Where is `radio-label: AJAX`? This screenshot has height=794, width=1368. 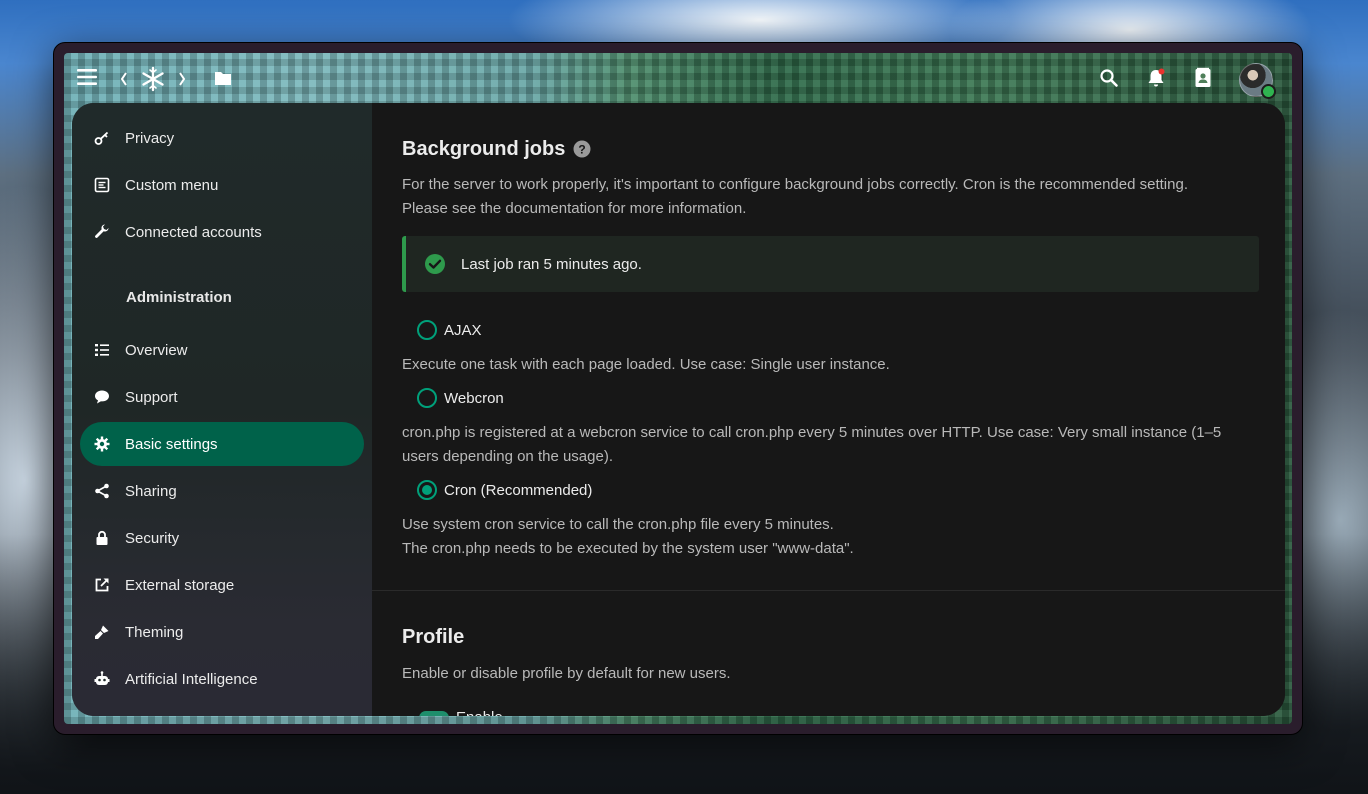 radio-label: AJAX is located at coordinates (463, 330).